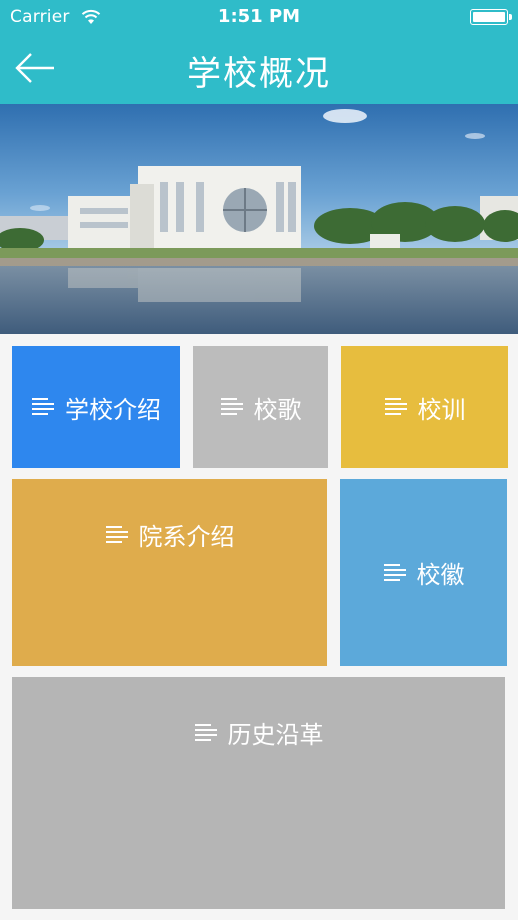 Image resolution: width=518 pixels, height=920 pixels. I want to click on tile-label: 院系介绍, so click(186, 537).